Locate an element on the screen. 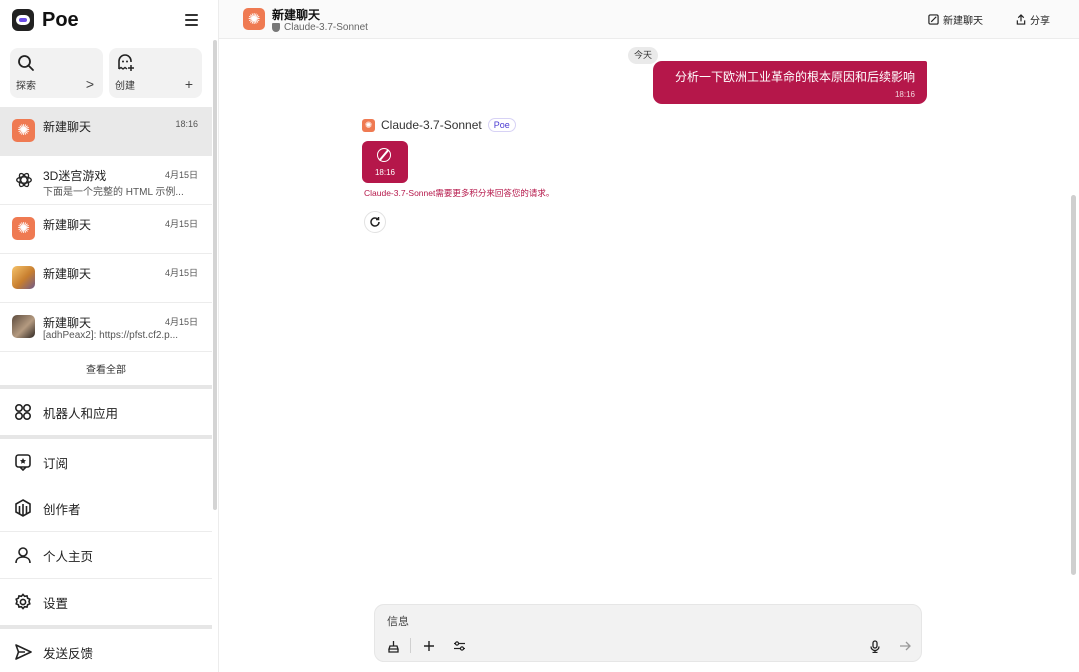  menu-subscribe: 订阅 is located at coordinates (106, 462).